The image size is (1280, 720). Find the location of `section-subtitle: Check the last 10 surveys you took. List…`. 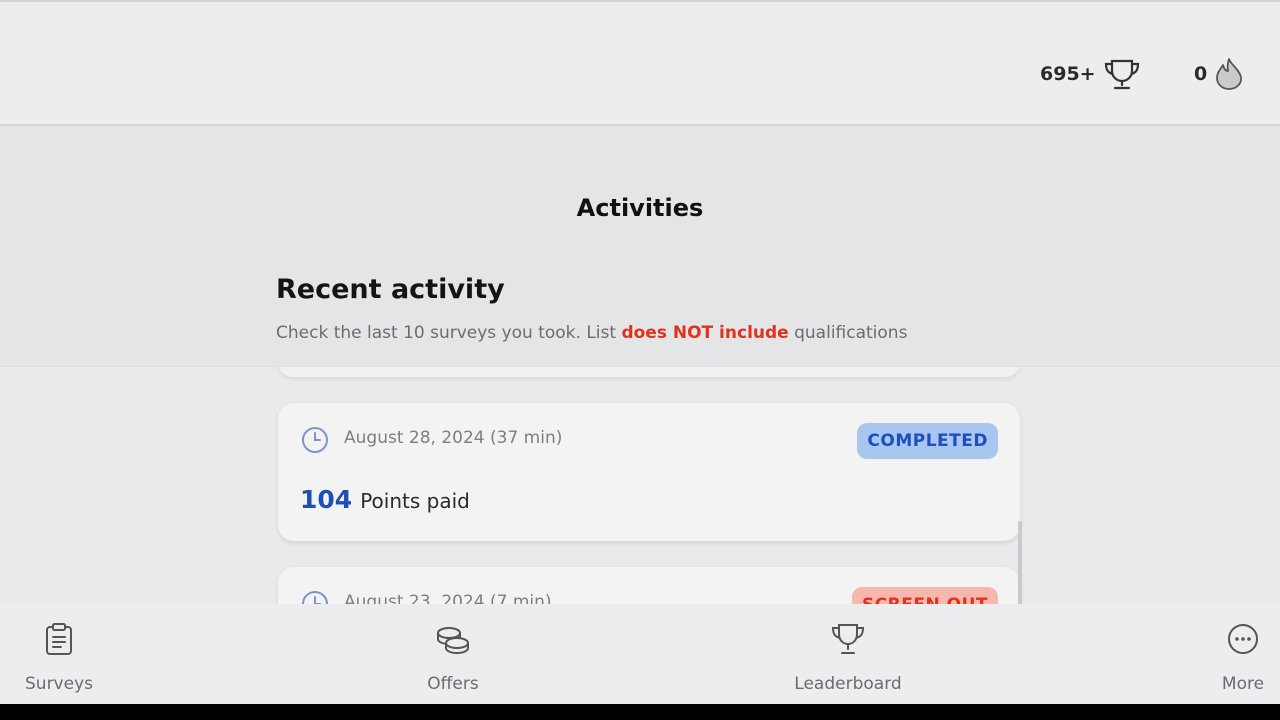

section-subtitle: Check the last 10 surveys you took. List… is located at coordinates (591, 333).